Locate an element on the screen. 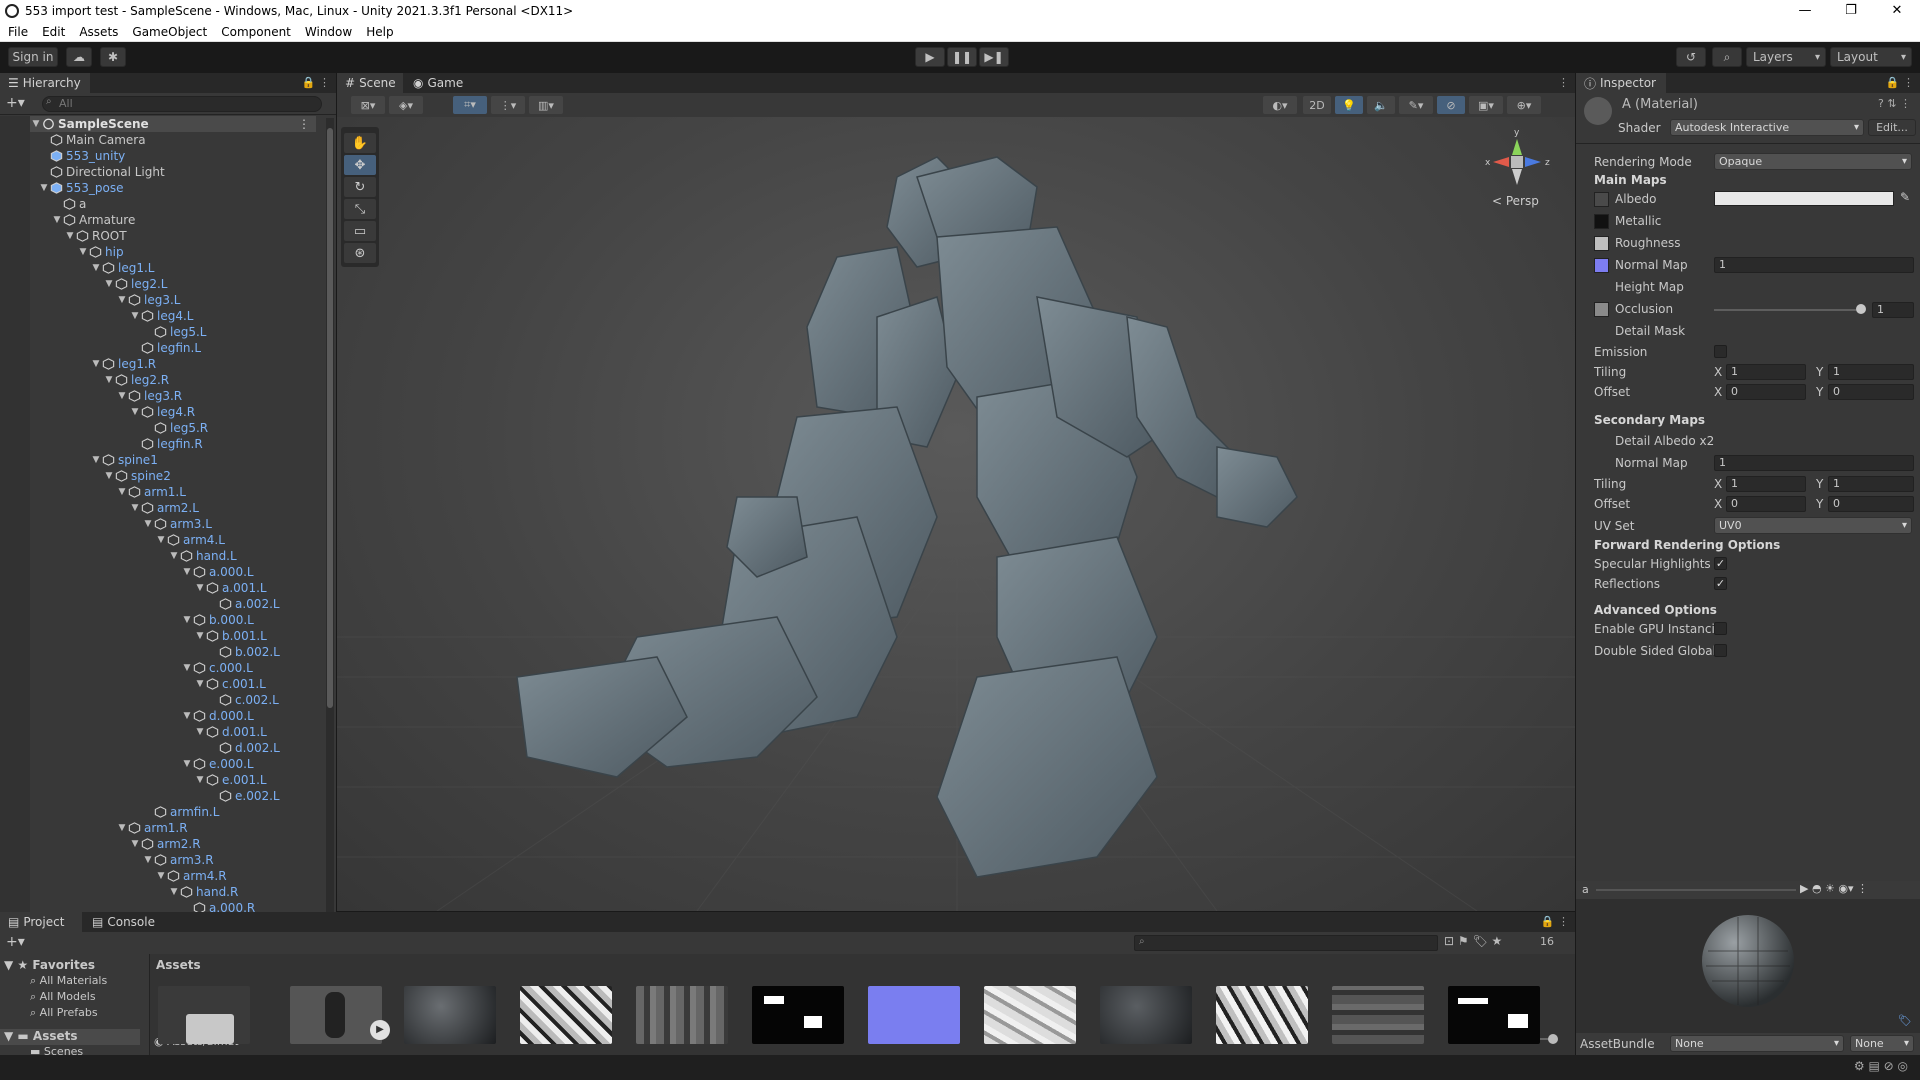 Image resolution: width=1920 pixels, height=1080 pixels. hierarchy-item: ▼ spine1 is located at coordinates (124, 460).